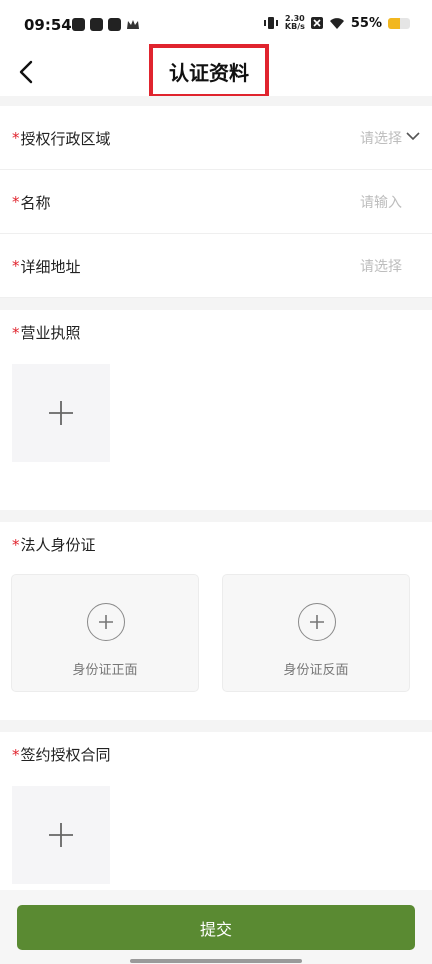 This screenshot has height=964, width=432. I want to click on submit-button-label: 提交, so click(215, 929).